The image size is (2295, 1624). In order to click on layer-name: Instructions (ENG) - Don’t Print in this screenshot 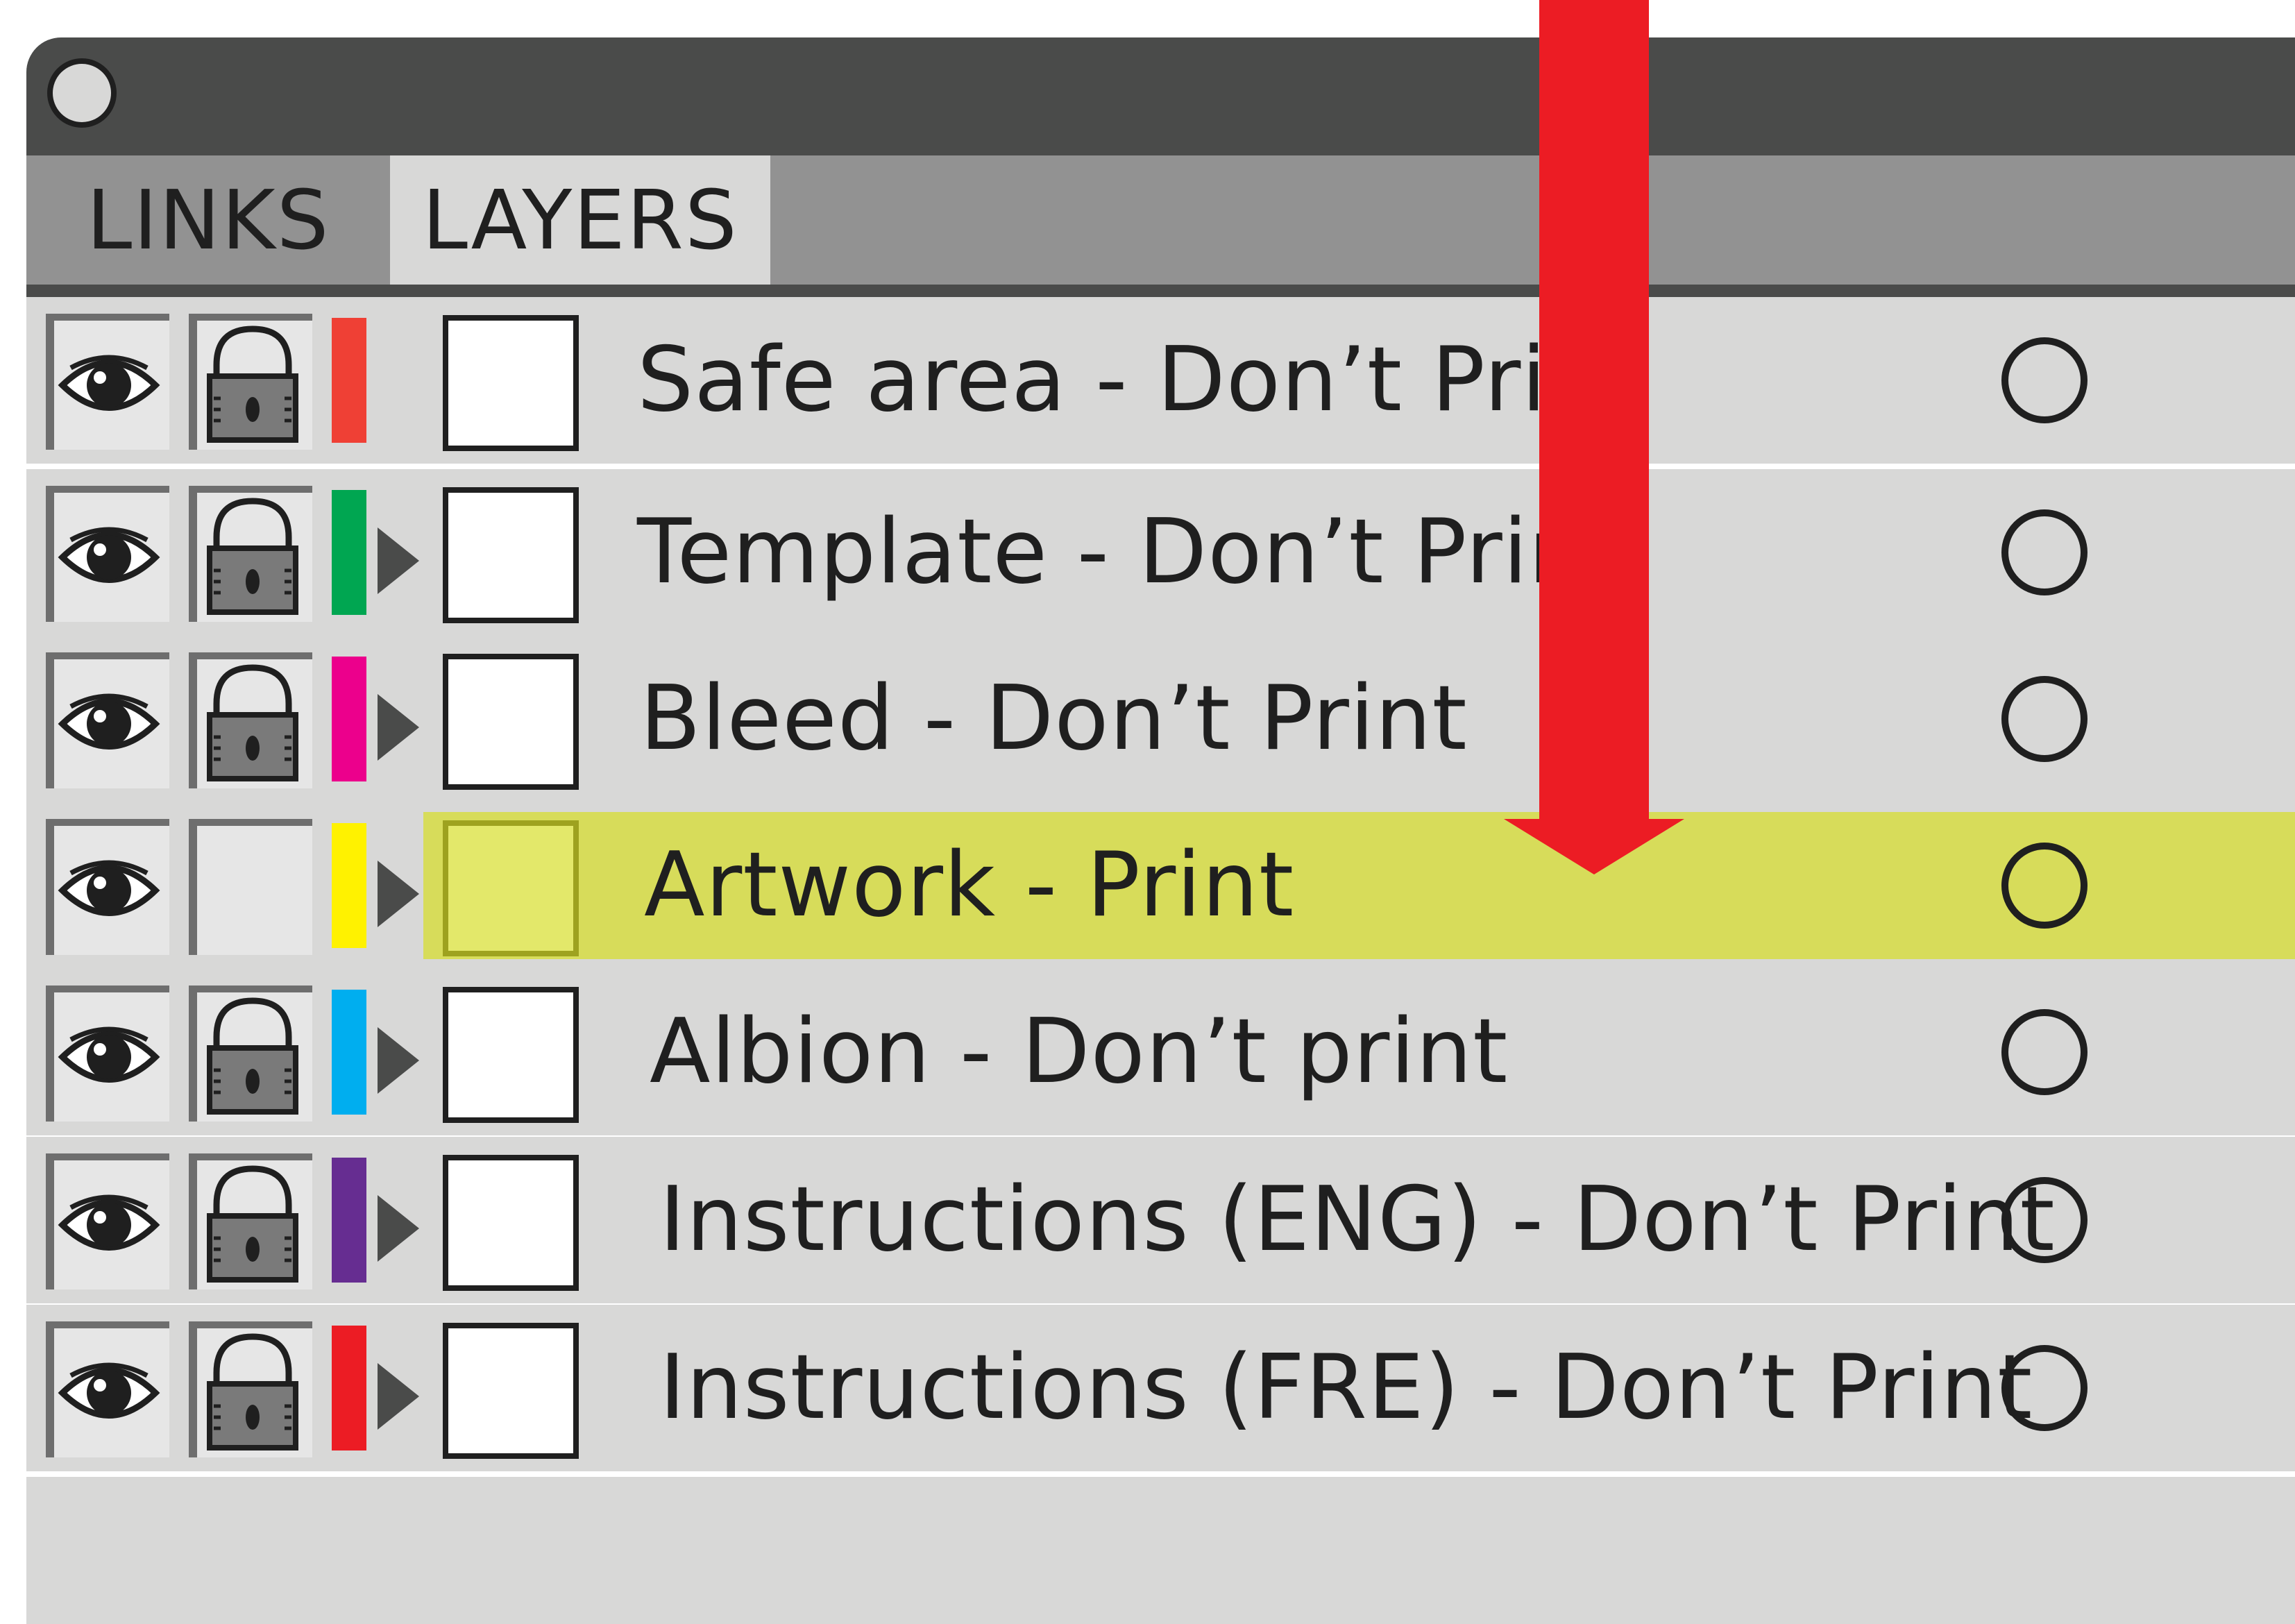, I will do `click(1357, 1220)`.